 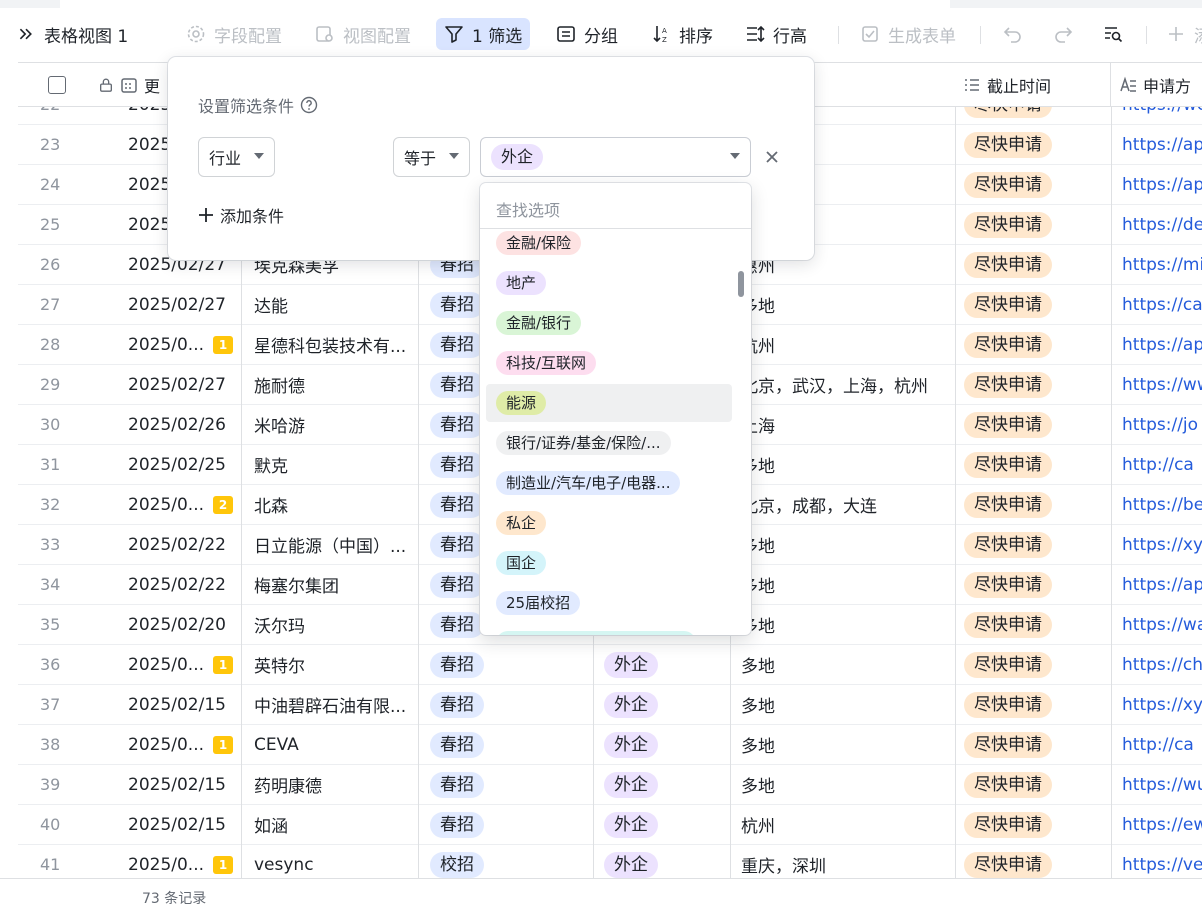 I want to click on apply-link-text: https://ew, so click(x=1162, y=825).